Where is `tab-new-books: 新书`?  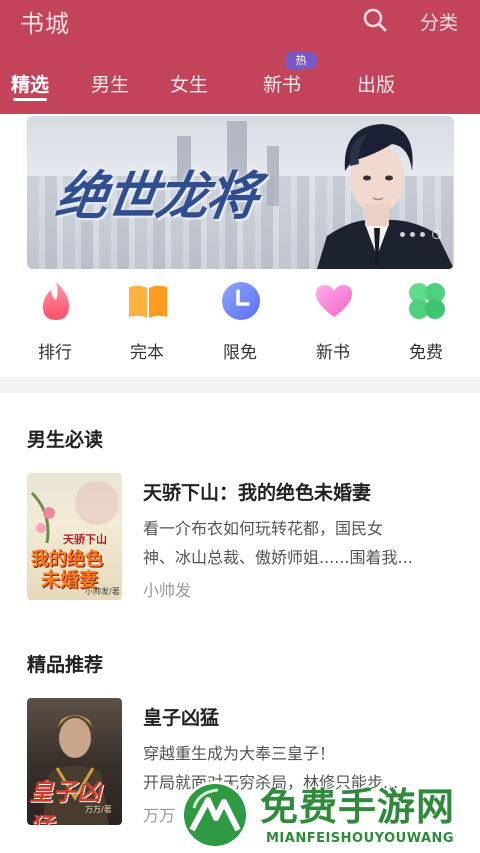 tab-new-books: 新书 is located at coordinates (282, 83).